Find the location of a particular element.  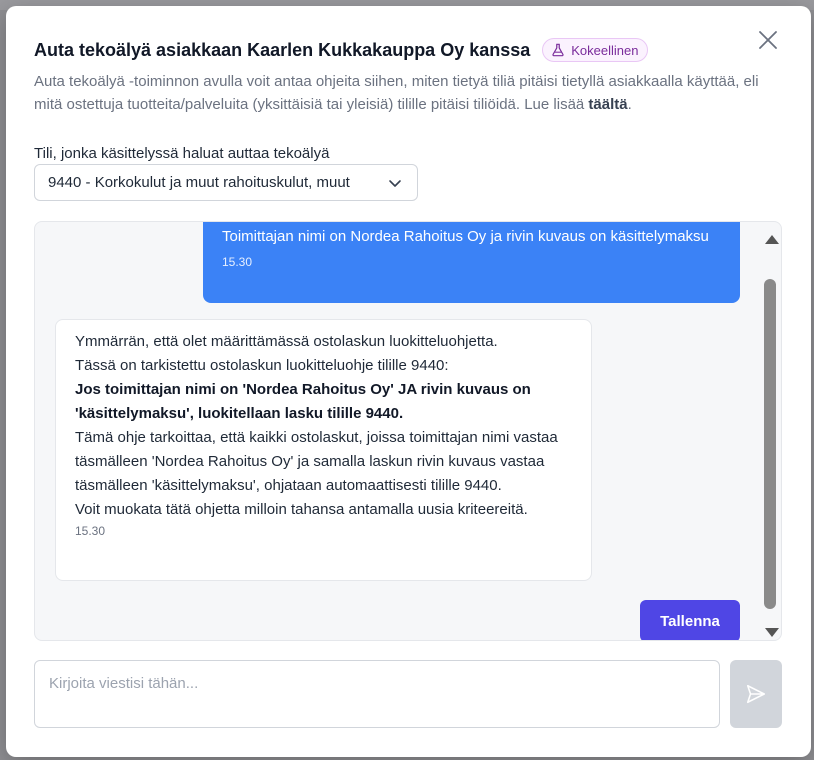

send-icon is located at coordinates (756, 694).